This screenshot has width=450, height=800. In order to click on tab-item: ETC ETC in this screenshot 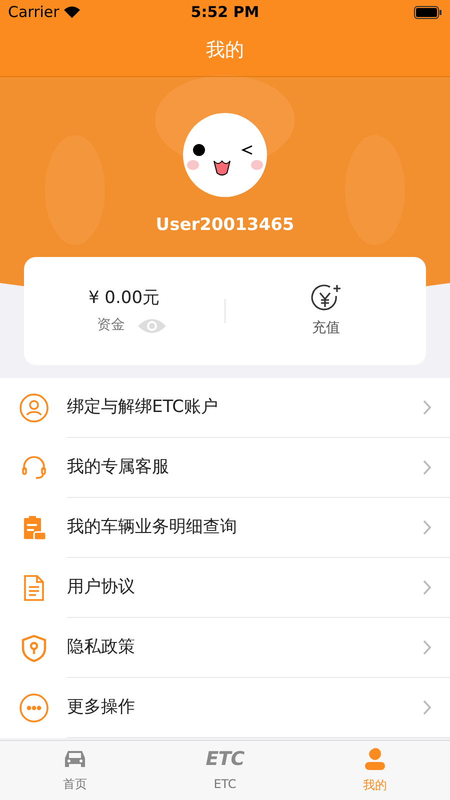, I will do `click(225, 770)`.